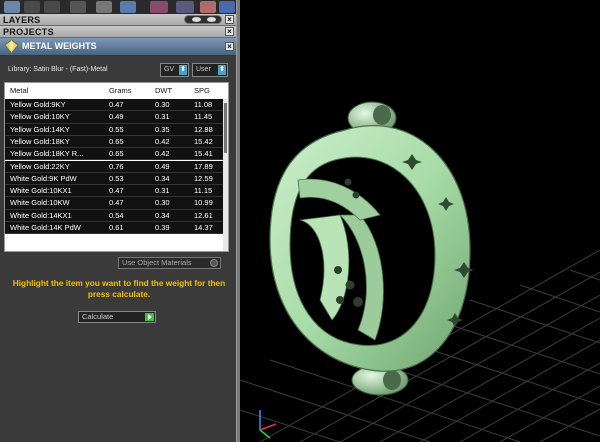 The height and width of the screenshot is (442, 600). I want to click on play-arrow-icon, so click(149, 317).